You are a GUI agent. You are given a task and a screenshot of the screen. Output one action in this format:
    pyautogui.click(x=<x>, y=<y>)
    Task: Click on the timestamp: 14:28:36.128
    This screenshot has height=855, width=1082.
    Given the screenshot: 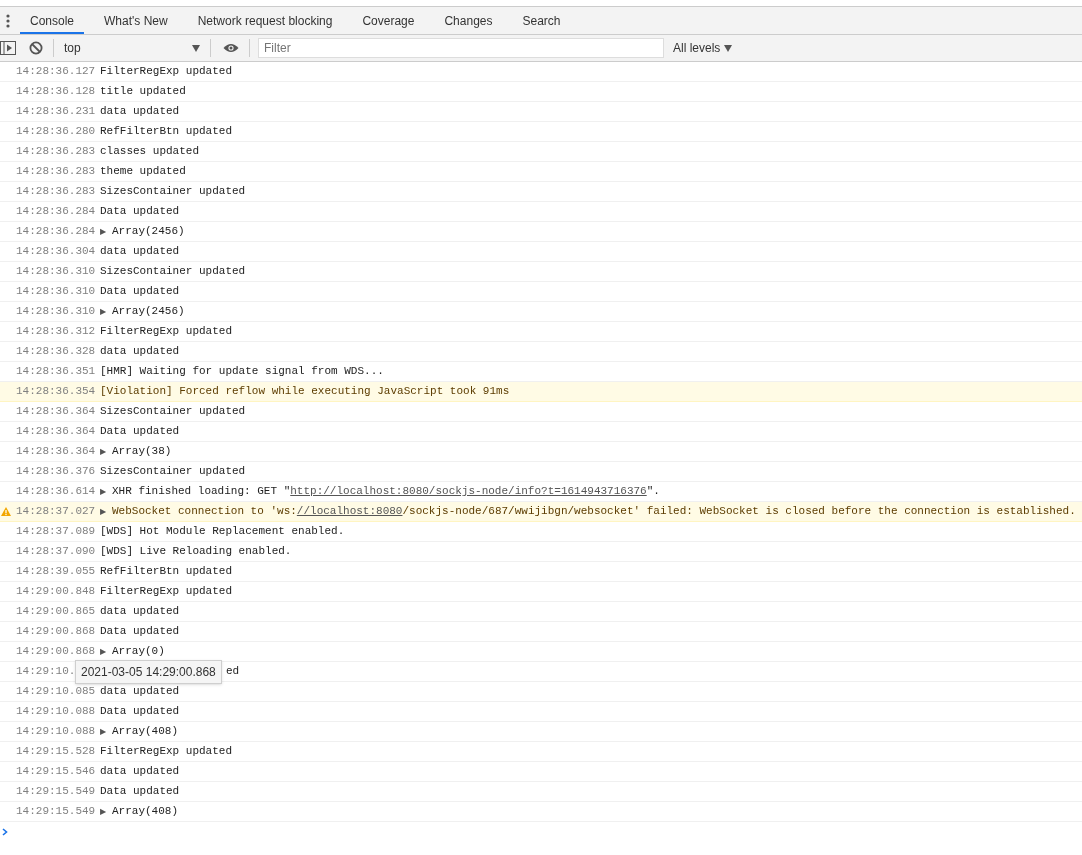 What is the action you would take?
    pyautogui.click(x=58, y=91)
    